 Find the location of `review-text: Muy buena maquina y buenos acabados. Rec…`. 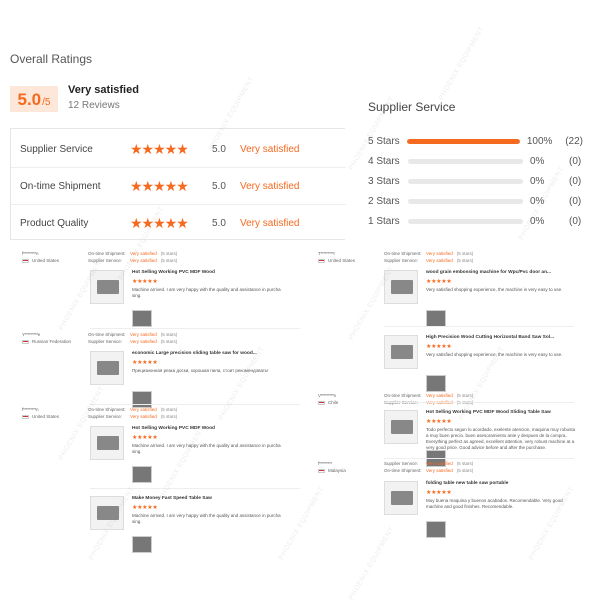

review-text: Muy buena maquina y buenos acabados. Rec… is located at coordinates (494, 503).